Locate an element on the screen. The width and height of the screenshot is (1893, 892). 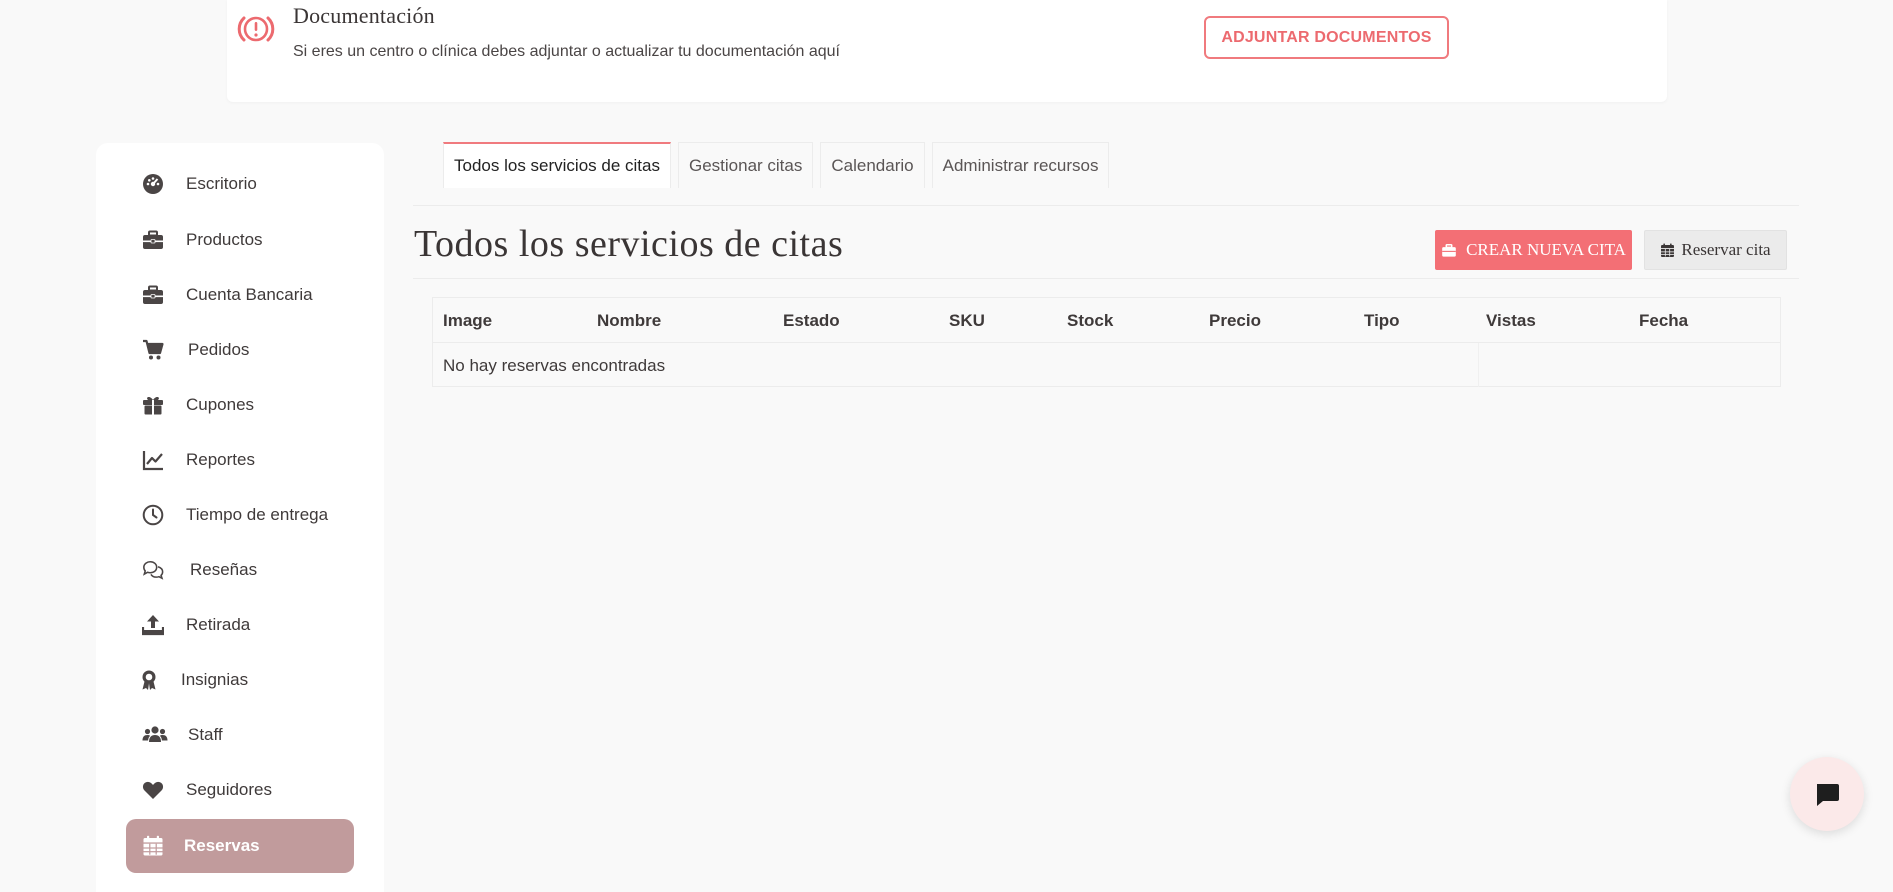
tab-calendario: Calendario is located at coordinates (872, 165).